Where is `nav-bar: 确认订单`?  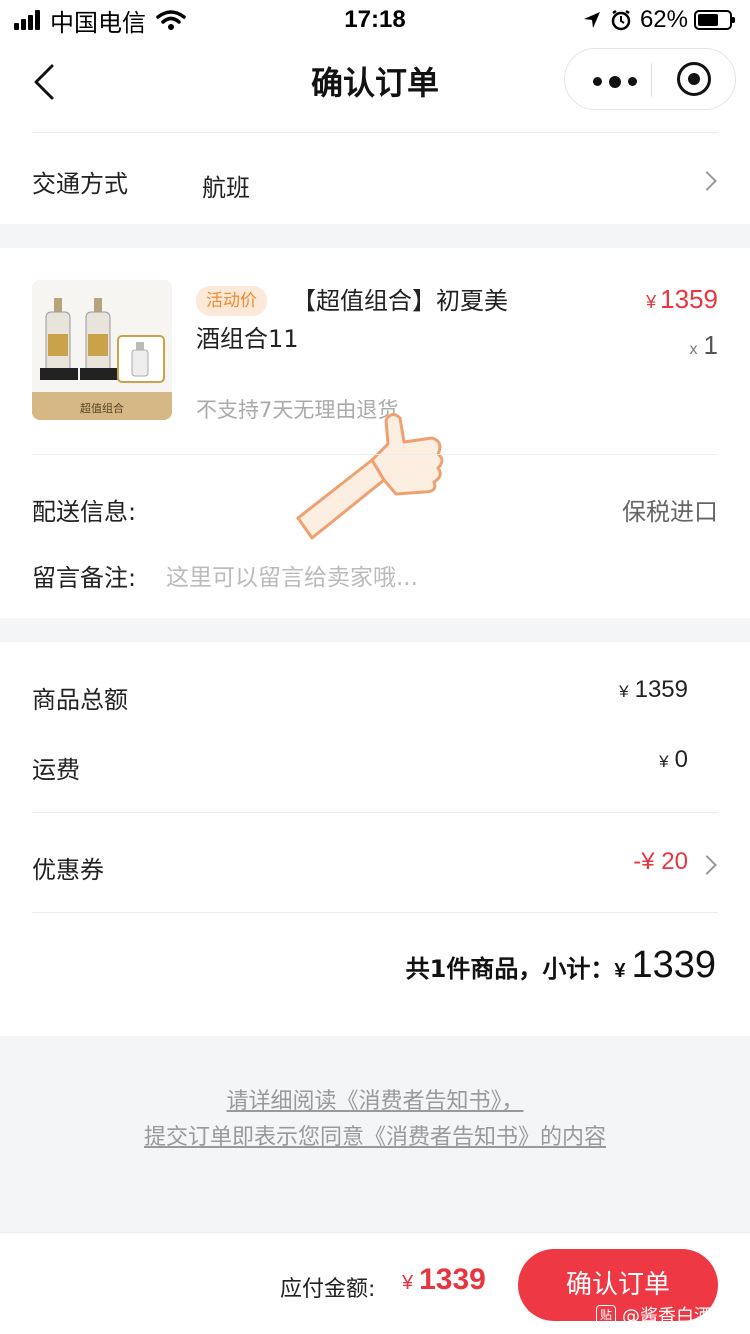 nav-bar: 确认订单 is located at coordinates (375, 86).